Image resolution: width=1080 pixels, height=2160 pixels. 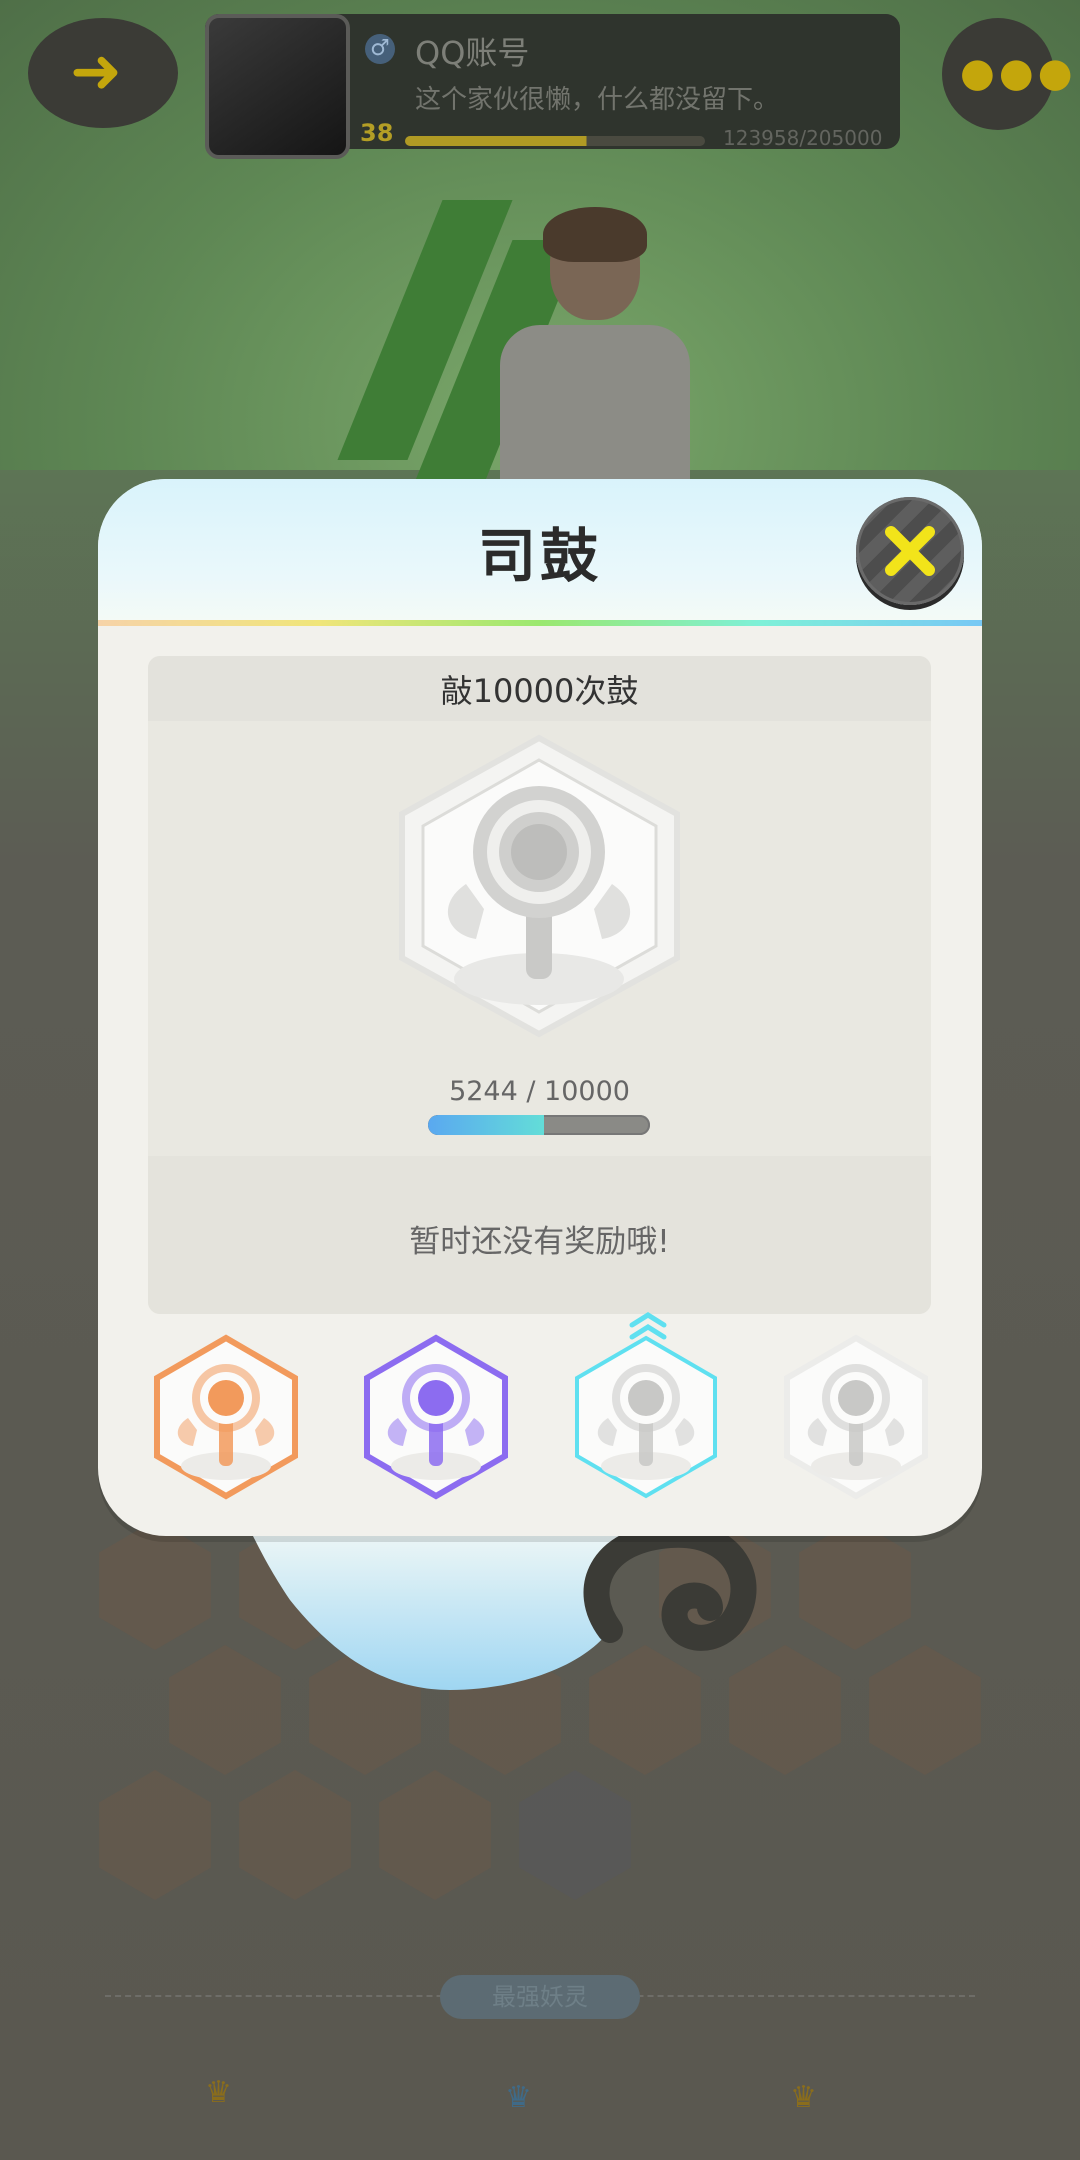 I want to click on progress-fill, so click(x=486, y=1125).